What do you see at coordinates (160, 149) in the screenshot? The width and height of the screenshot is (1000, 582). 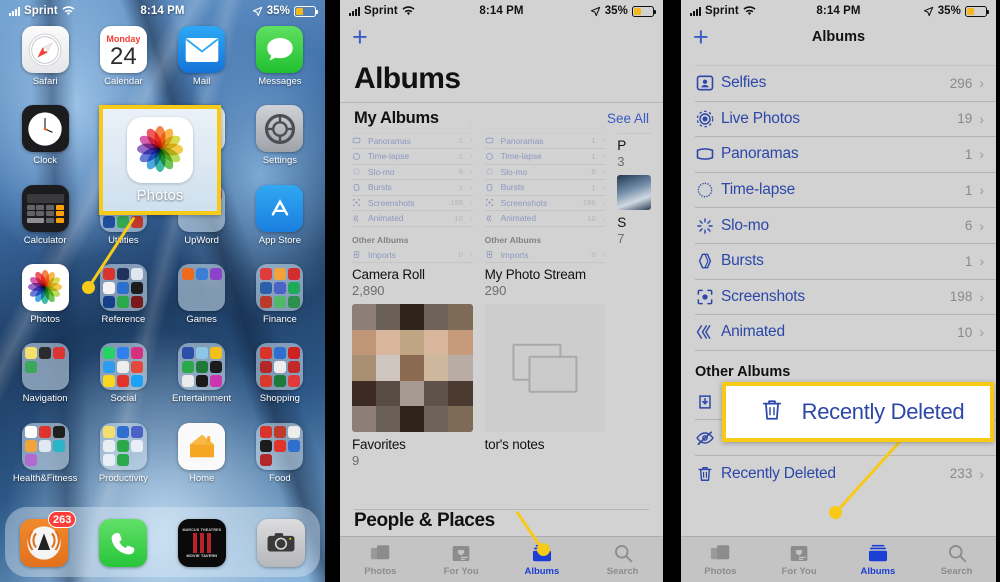 I see `photos-icon` at bounding box center [160, 149].